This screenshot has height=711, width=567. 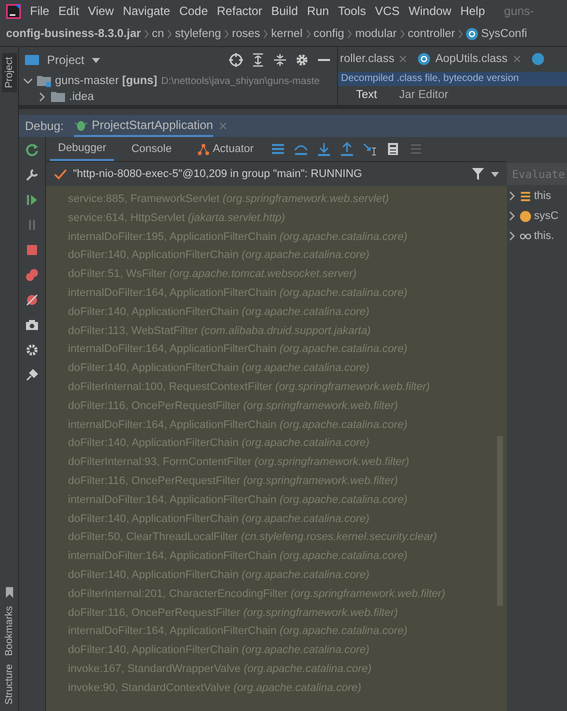 I want to click on step-into-icon, so click(x=323, y=149).